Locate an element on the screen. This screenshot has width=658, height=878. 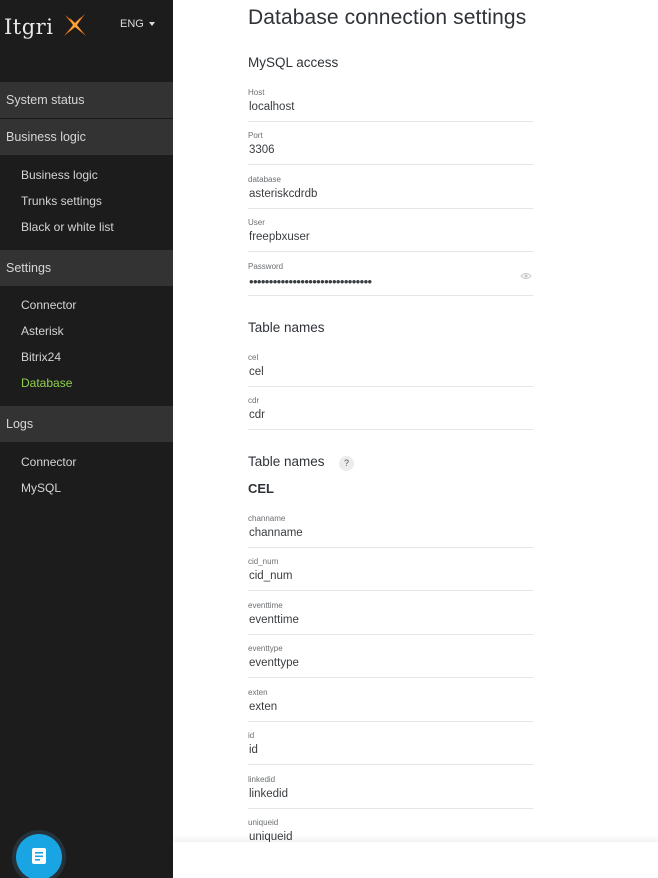
eventtime-label: eventtime is located at coordinates (265, 605).